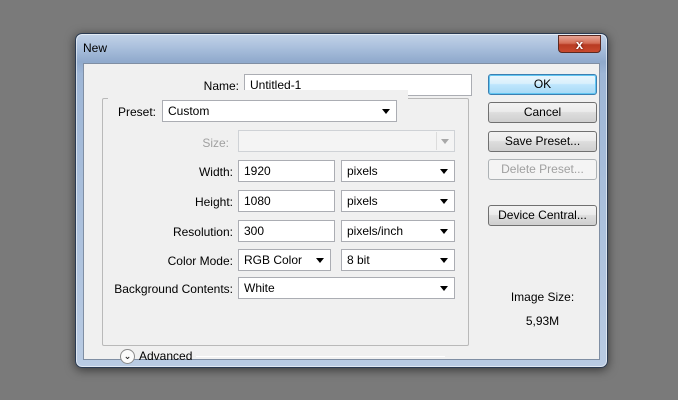 This screenshot has height=400, width=678. Describe the element at coordinates (215, 143) in the screenshot. I see `size-label: Size:` at that location.